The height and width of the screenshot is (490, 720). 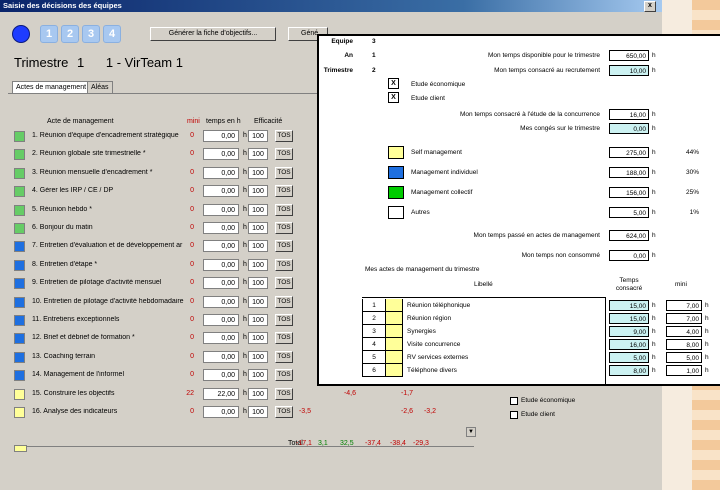 I want to click on category-swatch, so click(x=396, y=152).